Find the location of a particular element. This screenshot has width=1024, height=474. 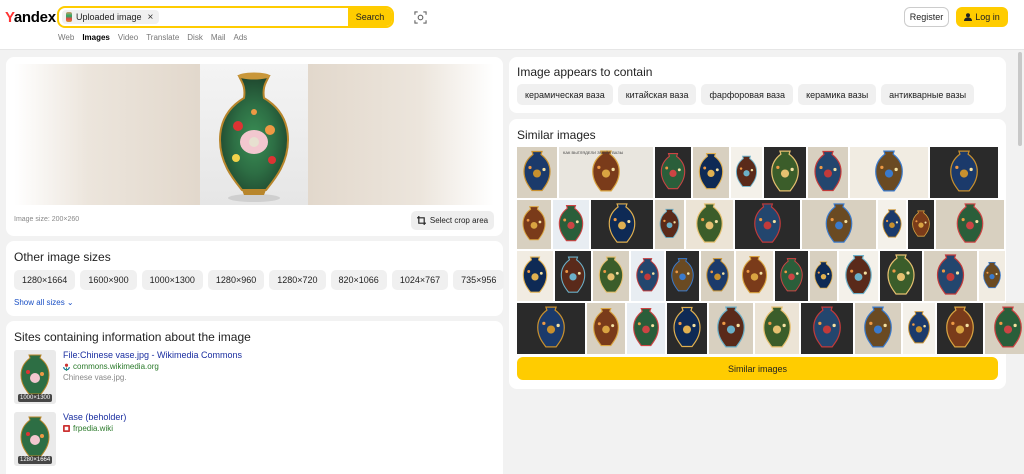

tag-chip: керамическая ваза is located at coordinates (565, 94).